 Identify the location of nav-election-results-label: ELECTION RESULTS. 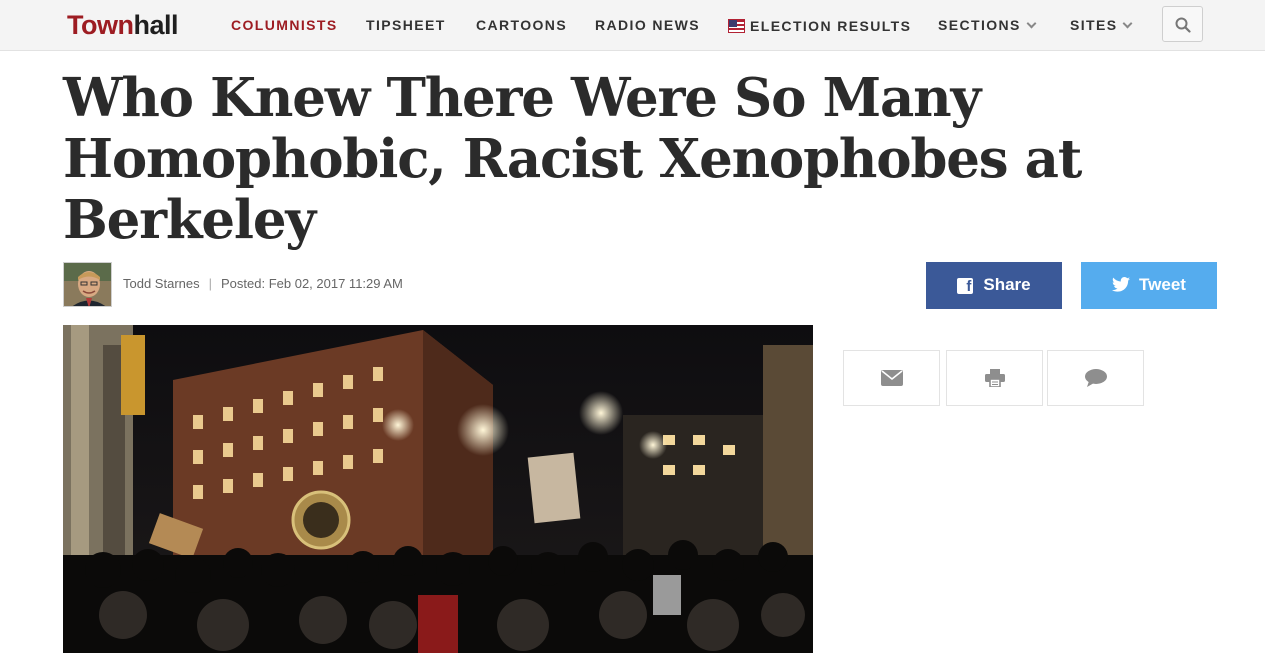
(831, 26).